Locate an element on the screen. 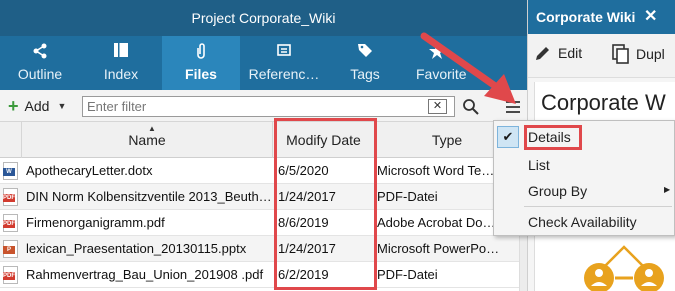 The image size is (675, 291). chevron-right-icon: ▶ is located at coordinates (667, 189).